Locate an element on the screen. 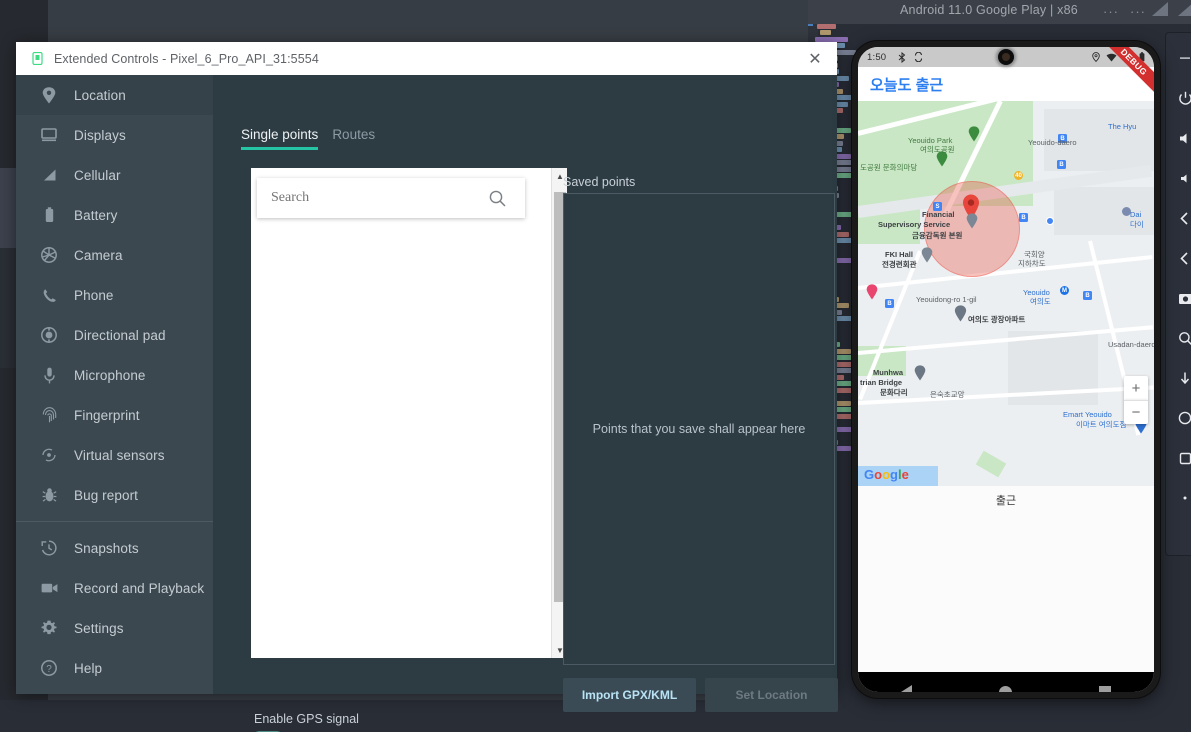  set-location-button: Set Location is located at coordinates (771, 695).